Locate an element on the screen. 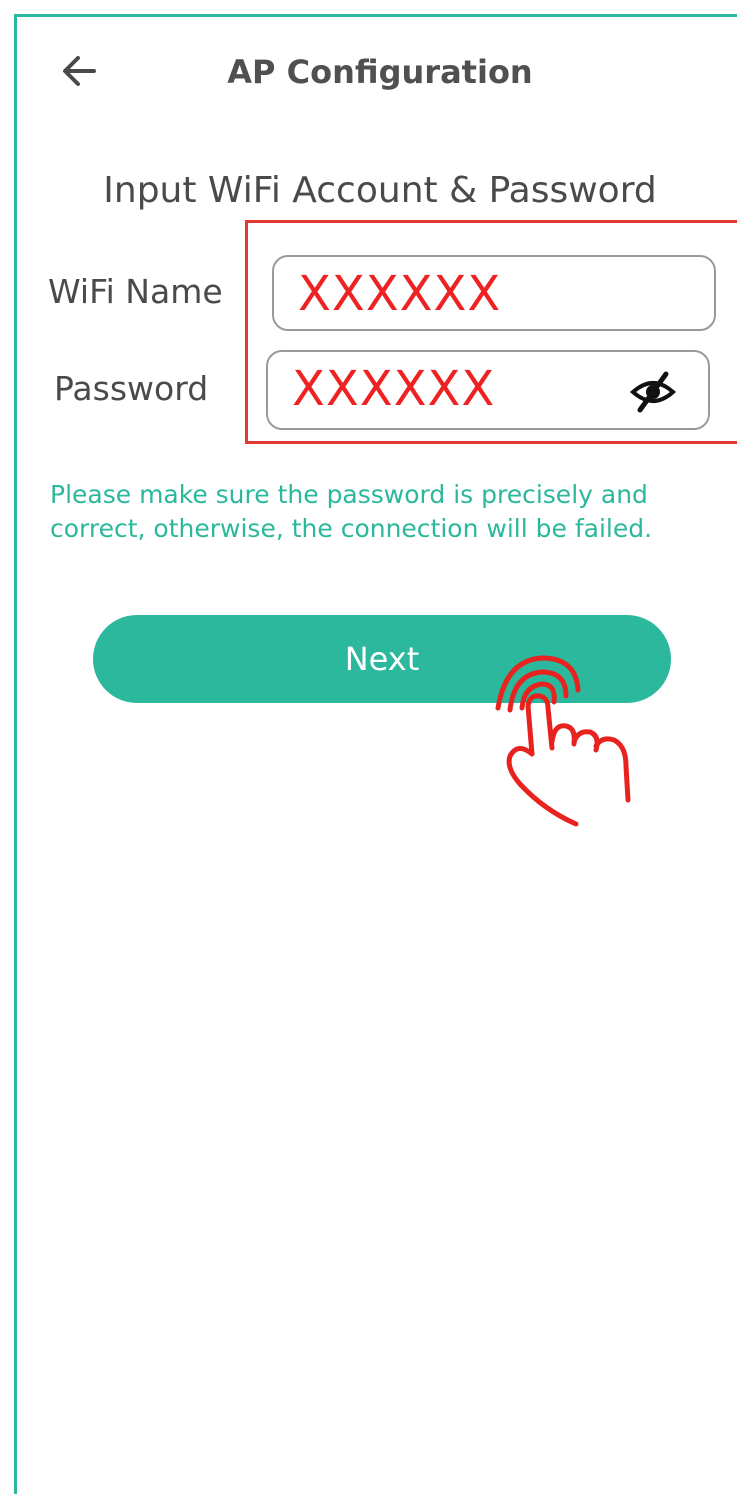 The image size is (737, 1494). arrow-left-icon is located at coordinates (79, 71).